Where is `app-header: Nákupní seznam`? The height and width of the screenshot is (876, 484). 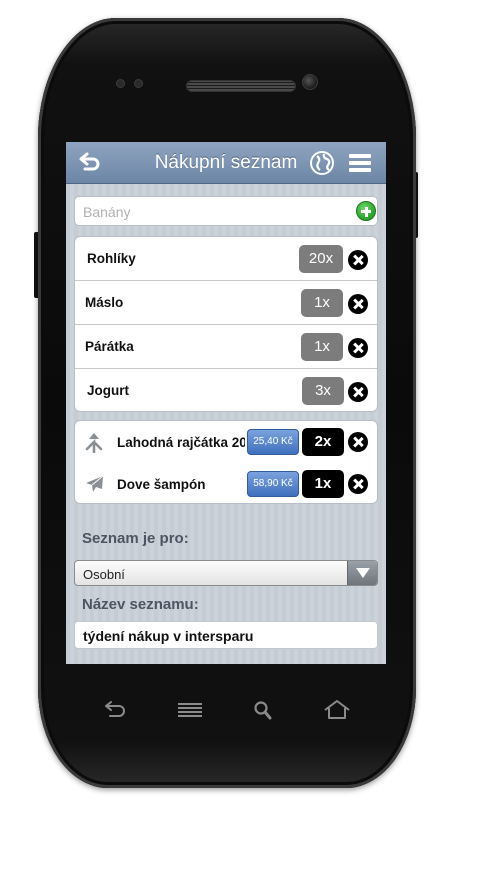
app-header: Nákupní seznam is located at coordinates (226, 163).